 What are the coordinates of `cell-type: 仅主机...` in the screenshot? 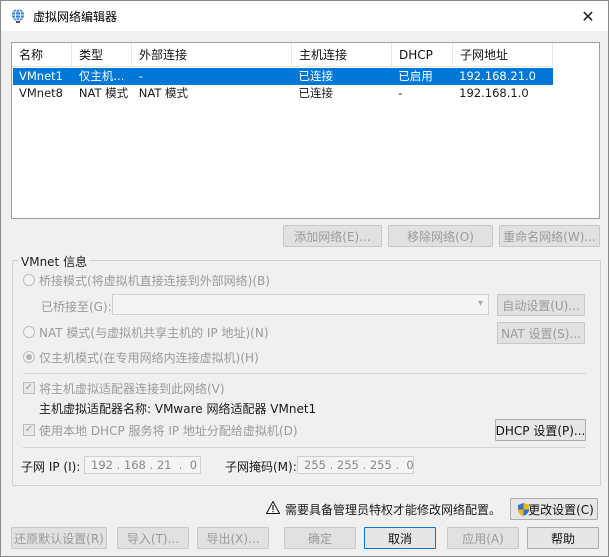 It's located at (101, 76).